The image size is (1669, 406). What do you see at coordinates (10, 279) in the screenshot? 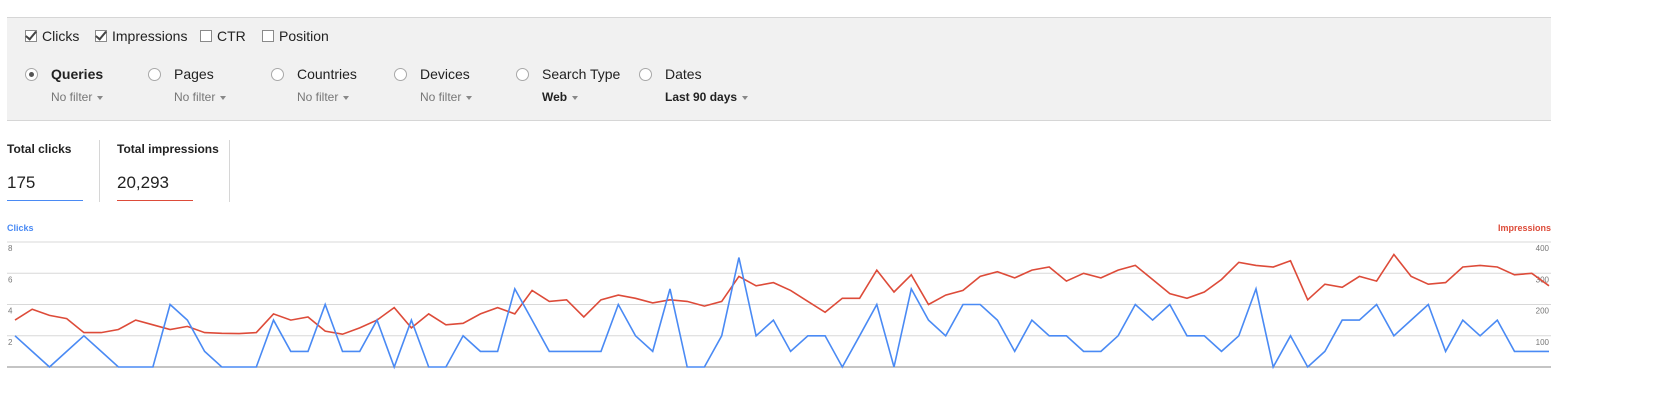
I see `clicks-axis-tick: 6` at bounding box center [10, 279].